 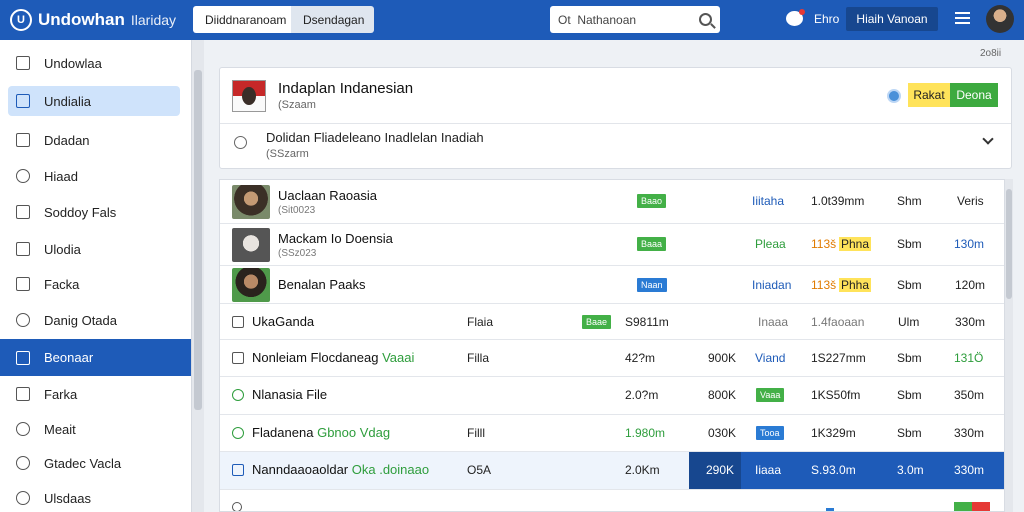 I want to click on sidebar-item-label: Danig Otada, so click(x=80, y=320).